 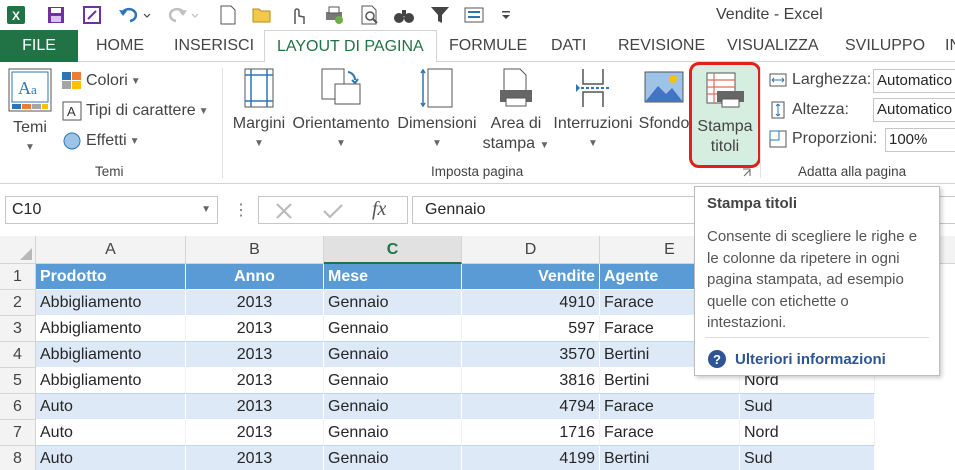 I want to click on tipi-carattere-button: A Tipi di carattere ▼, so click(x=135, y=111).